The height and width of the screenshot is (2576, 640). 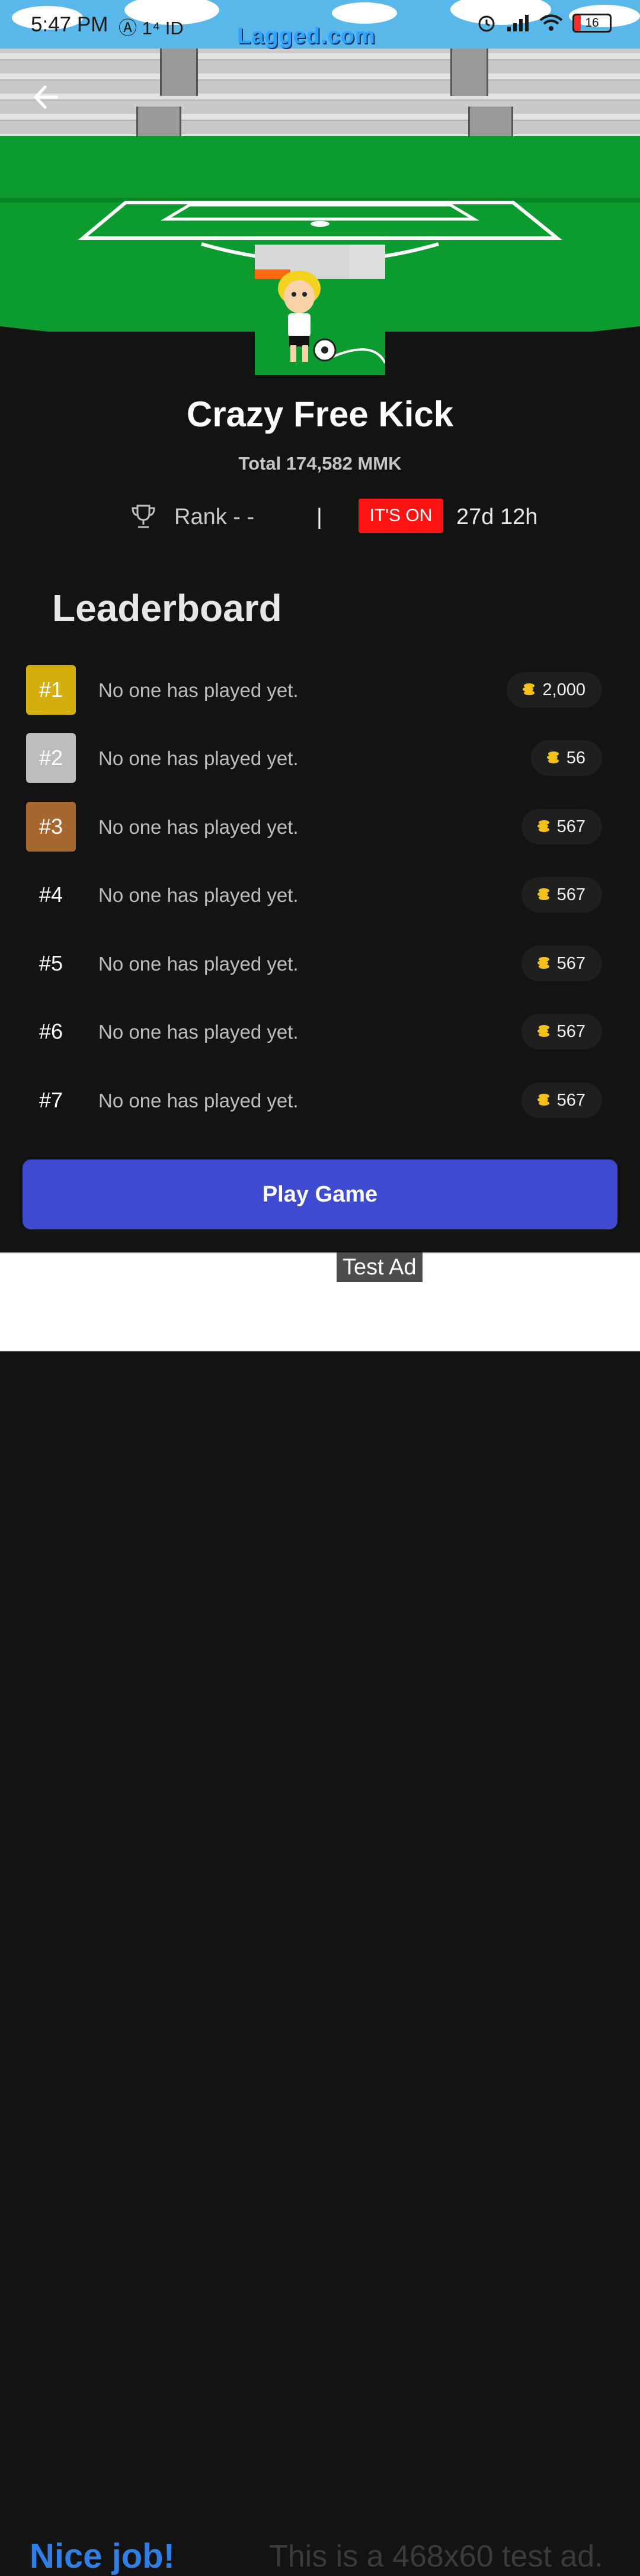 What do you see at coordinates (380, 1267) in the screenshot?
I see `test-ad-label: Test Ad` at bounding box center [380, 1267].